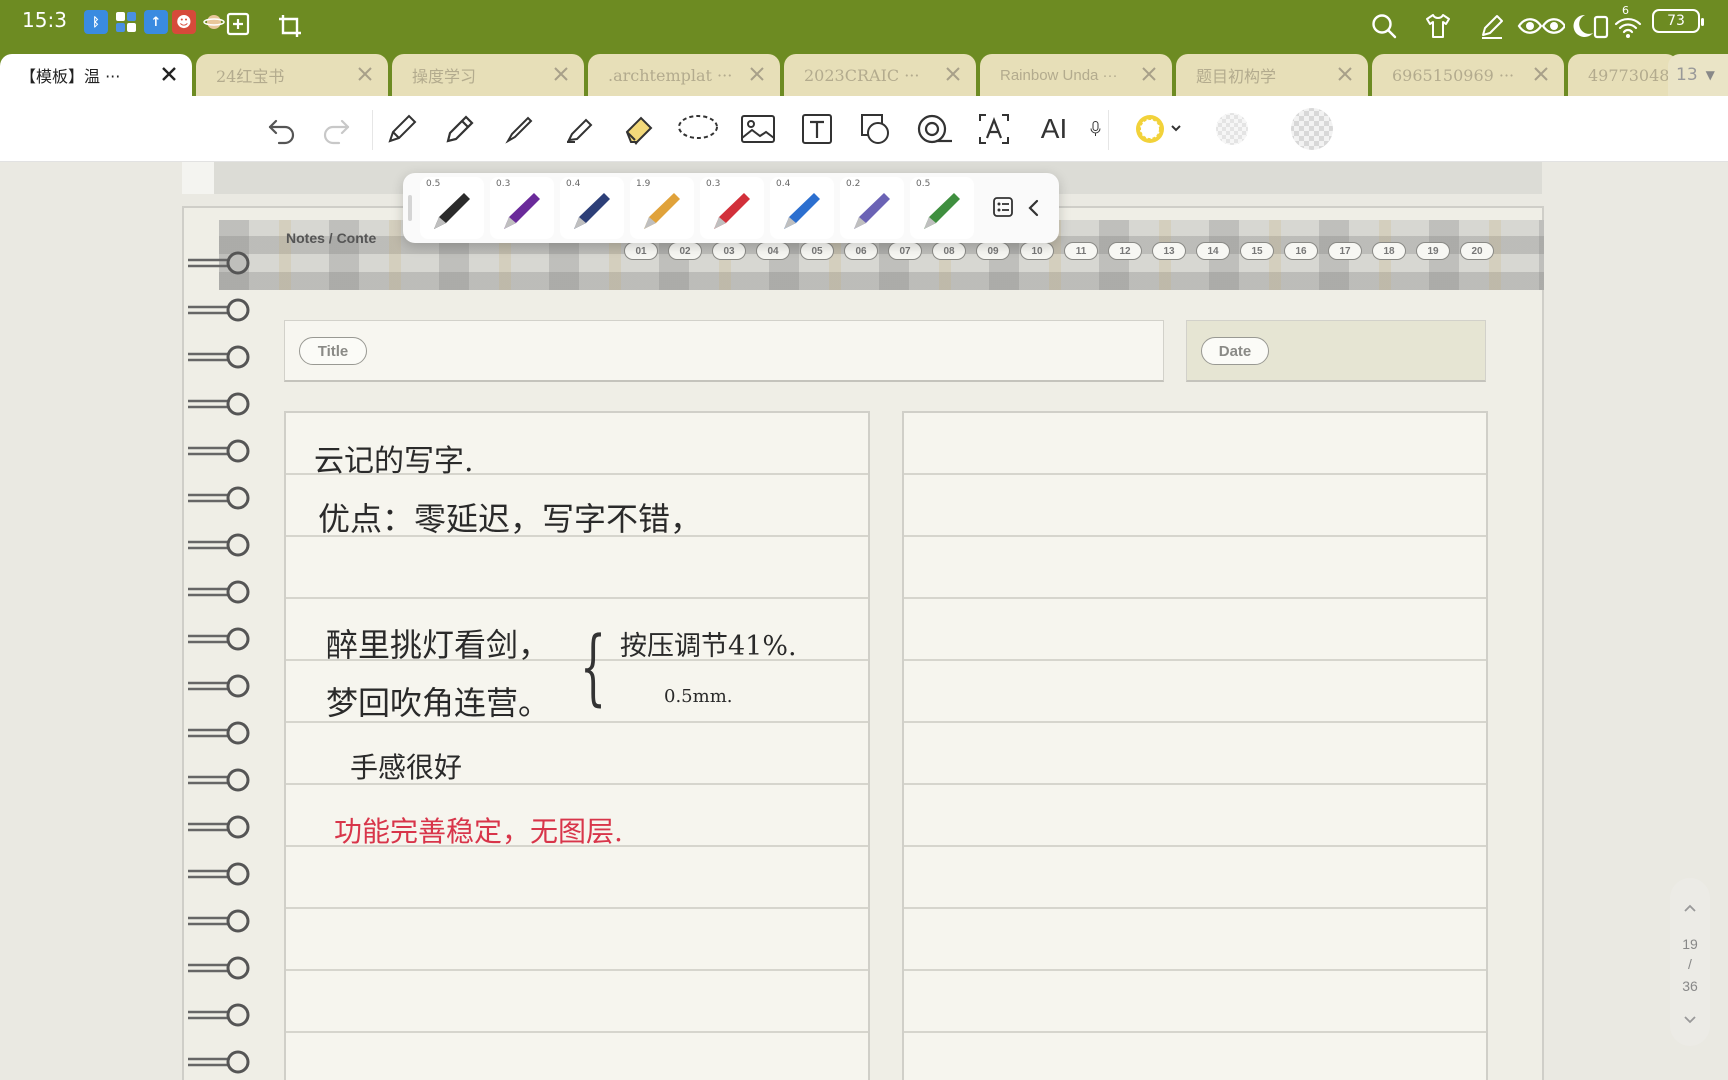 The width and height of the screenshot is (1728, 1080). Describe the element at coordinates (1698, 75) in the screenshot. I see `tab-count-button: 13 ▼` at that location.